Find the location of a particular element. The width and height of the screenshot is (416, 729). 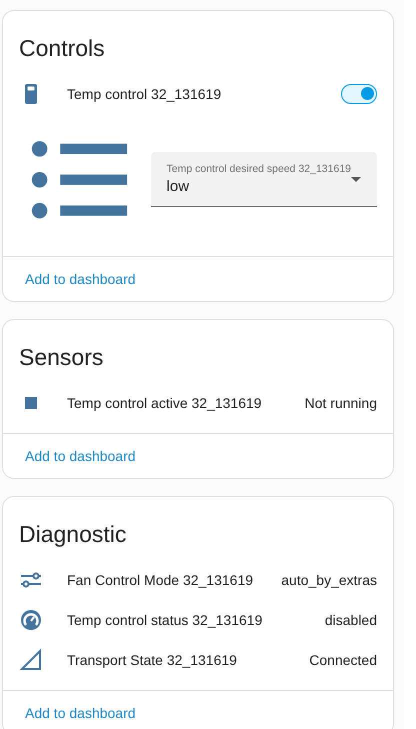

entity-name: Temp control active 32_131619 is located at coordinates (165, 402).